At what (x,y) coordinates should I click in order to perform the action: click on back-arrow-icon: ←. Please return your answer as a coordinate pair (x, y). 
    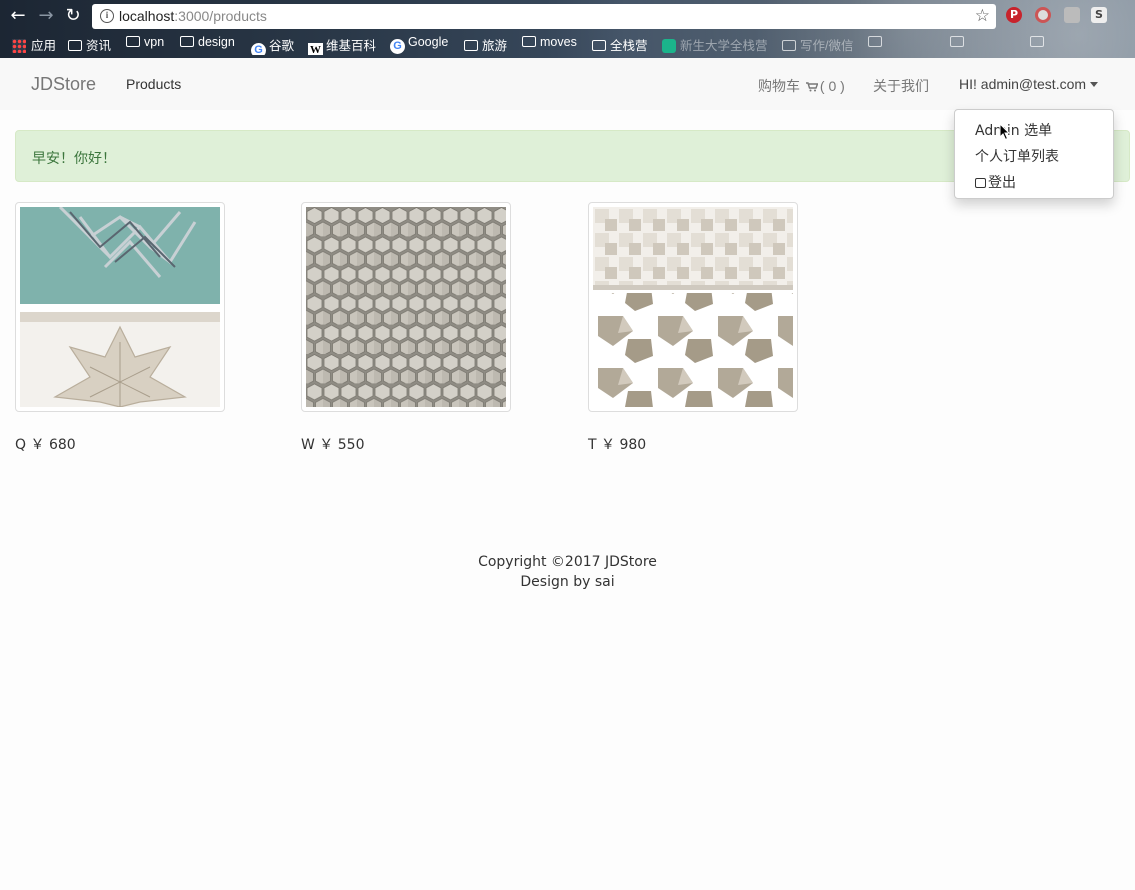
    Looking at the image, I should click on (18, 16).